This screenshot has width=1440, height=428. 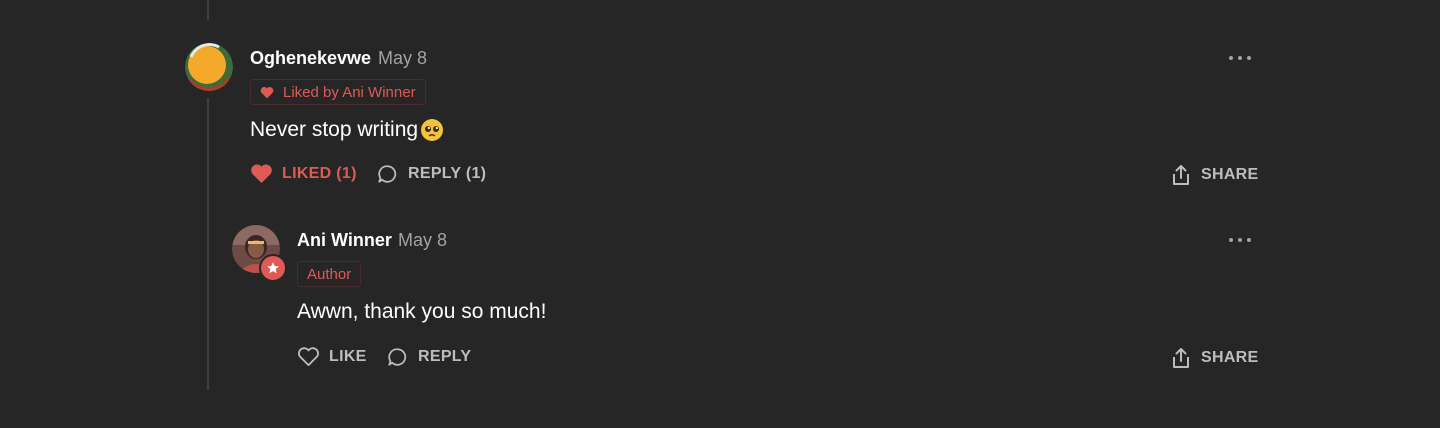 What do you see at coordinates (445, 356) in the screenshot?
I see `reply-label: REPLY` at bounding box center [445, 356].